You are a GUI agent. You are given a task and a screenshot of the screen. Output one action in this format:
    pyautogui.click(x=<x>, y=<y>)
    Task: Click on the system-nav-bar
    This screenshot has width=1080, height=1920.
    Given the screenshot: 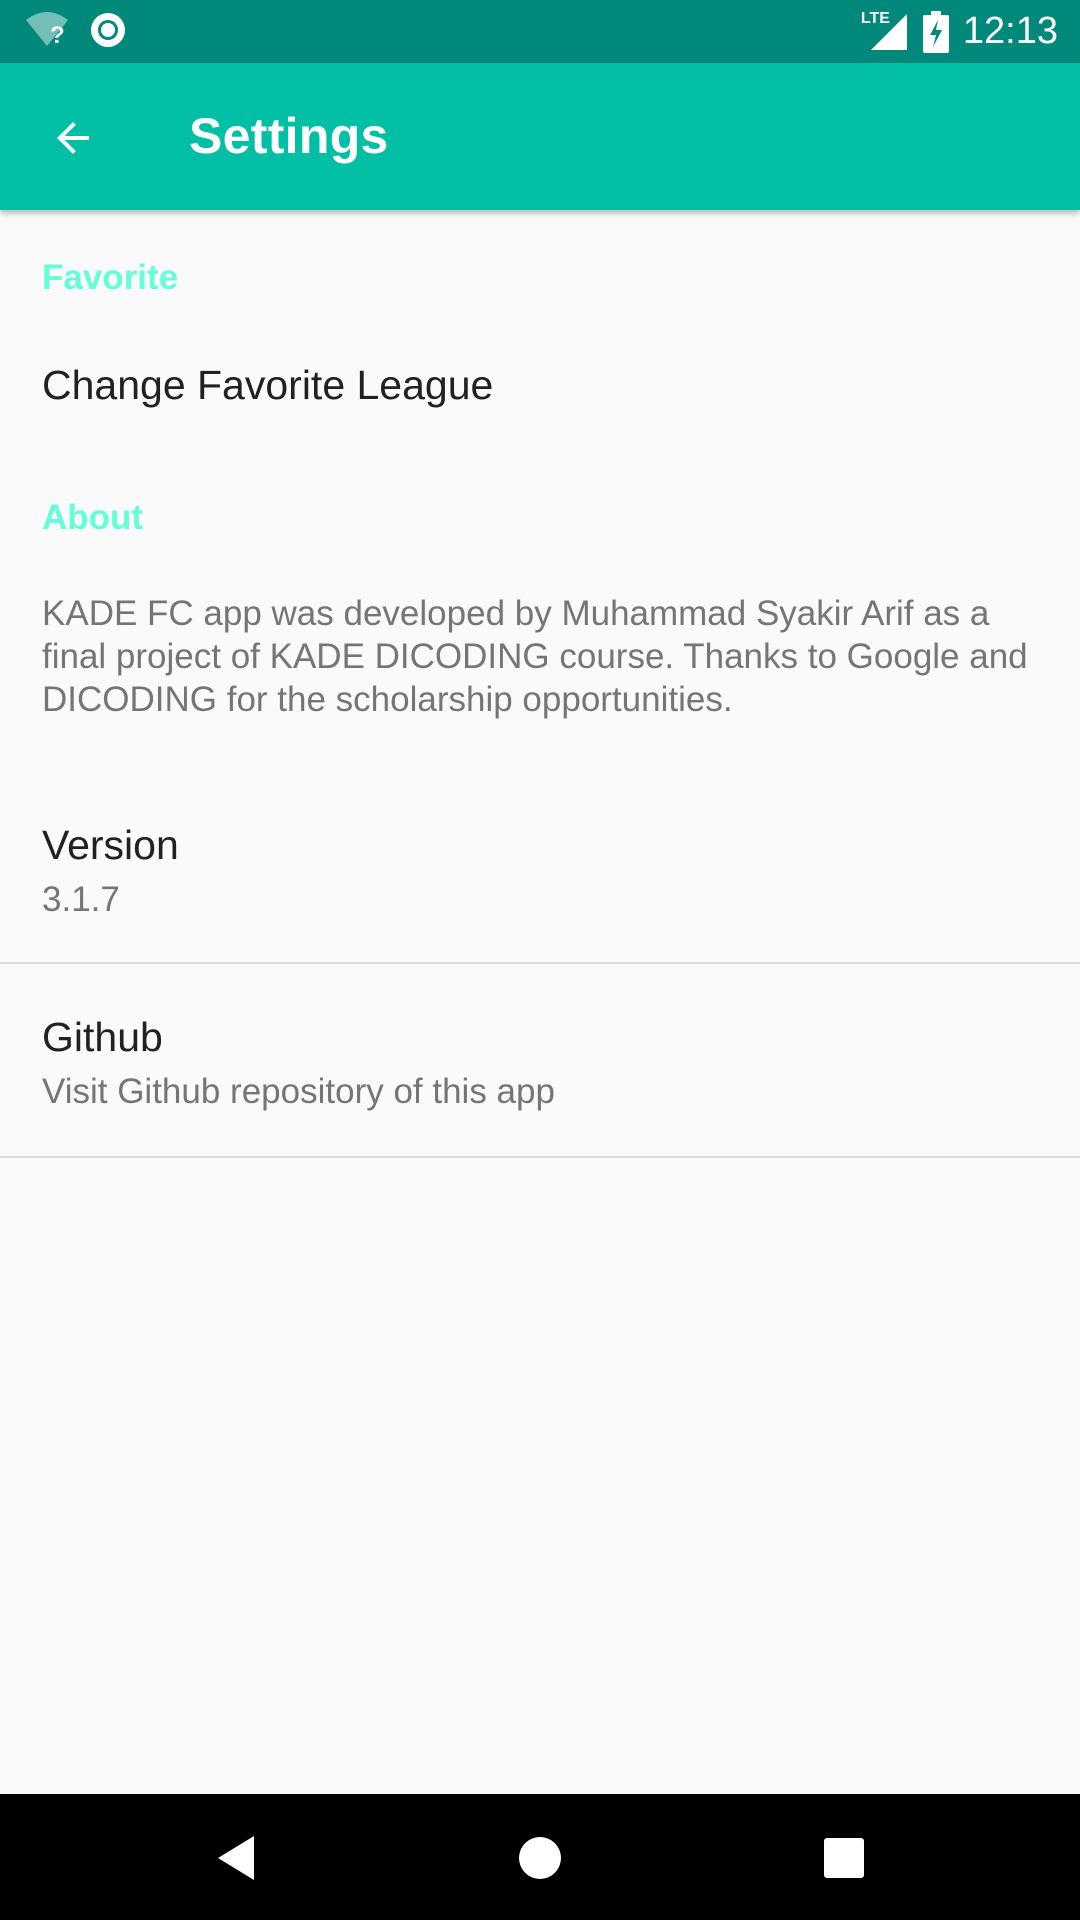 What is the action you would take?
    pyautogui.click(x=540, y=1857)
    